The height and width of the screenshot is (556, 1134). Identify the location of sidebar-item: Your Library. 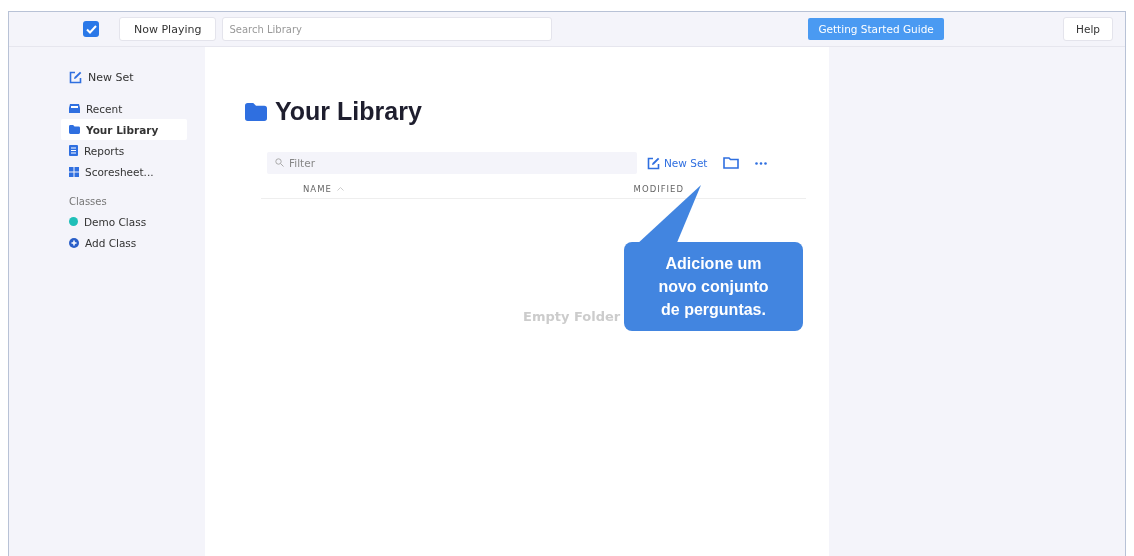
(124, 129).